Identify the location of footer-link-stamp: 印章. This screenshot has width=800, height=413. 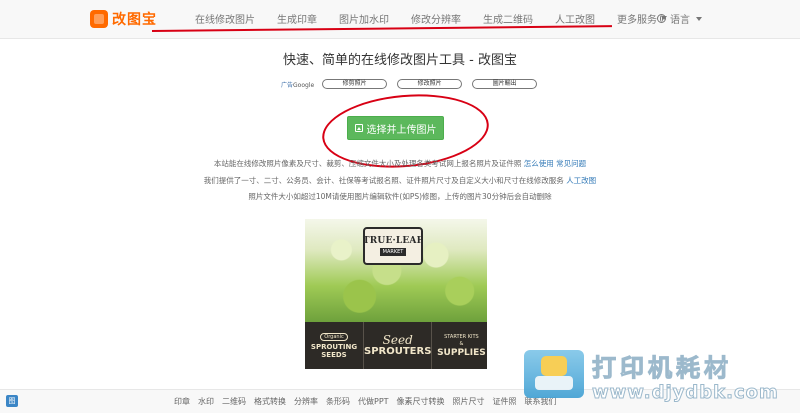
(182, 401).